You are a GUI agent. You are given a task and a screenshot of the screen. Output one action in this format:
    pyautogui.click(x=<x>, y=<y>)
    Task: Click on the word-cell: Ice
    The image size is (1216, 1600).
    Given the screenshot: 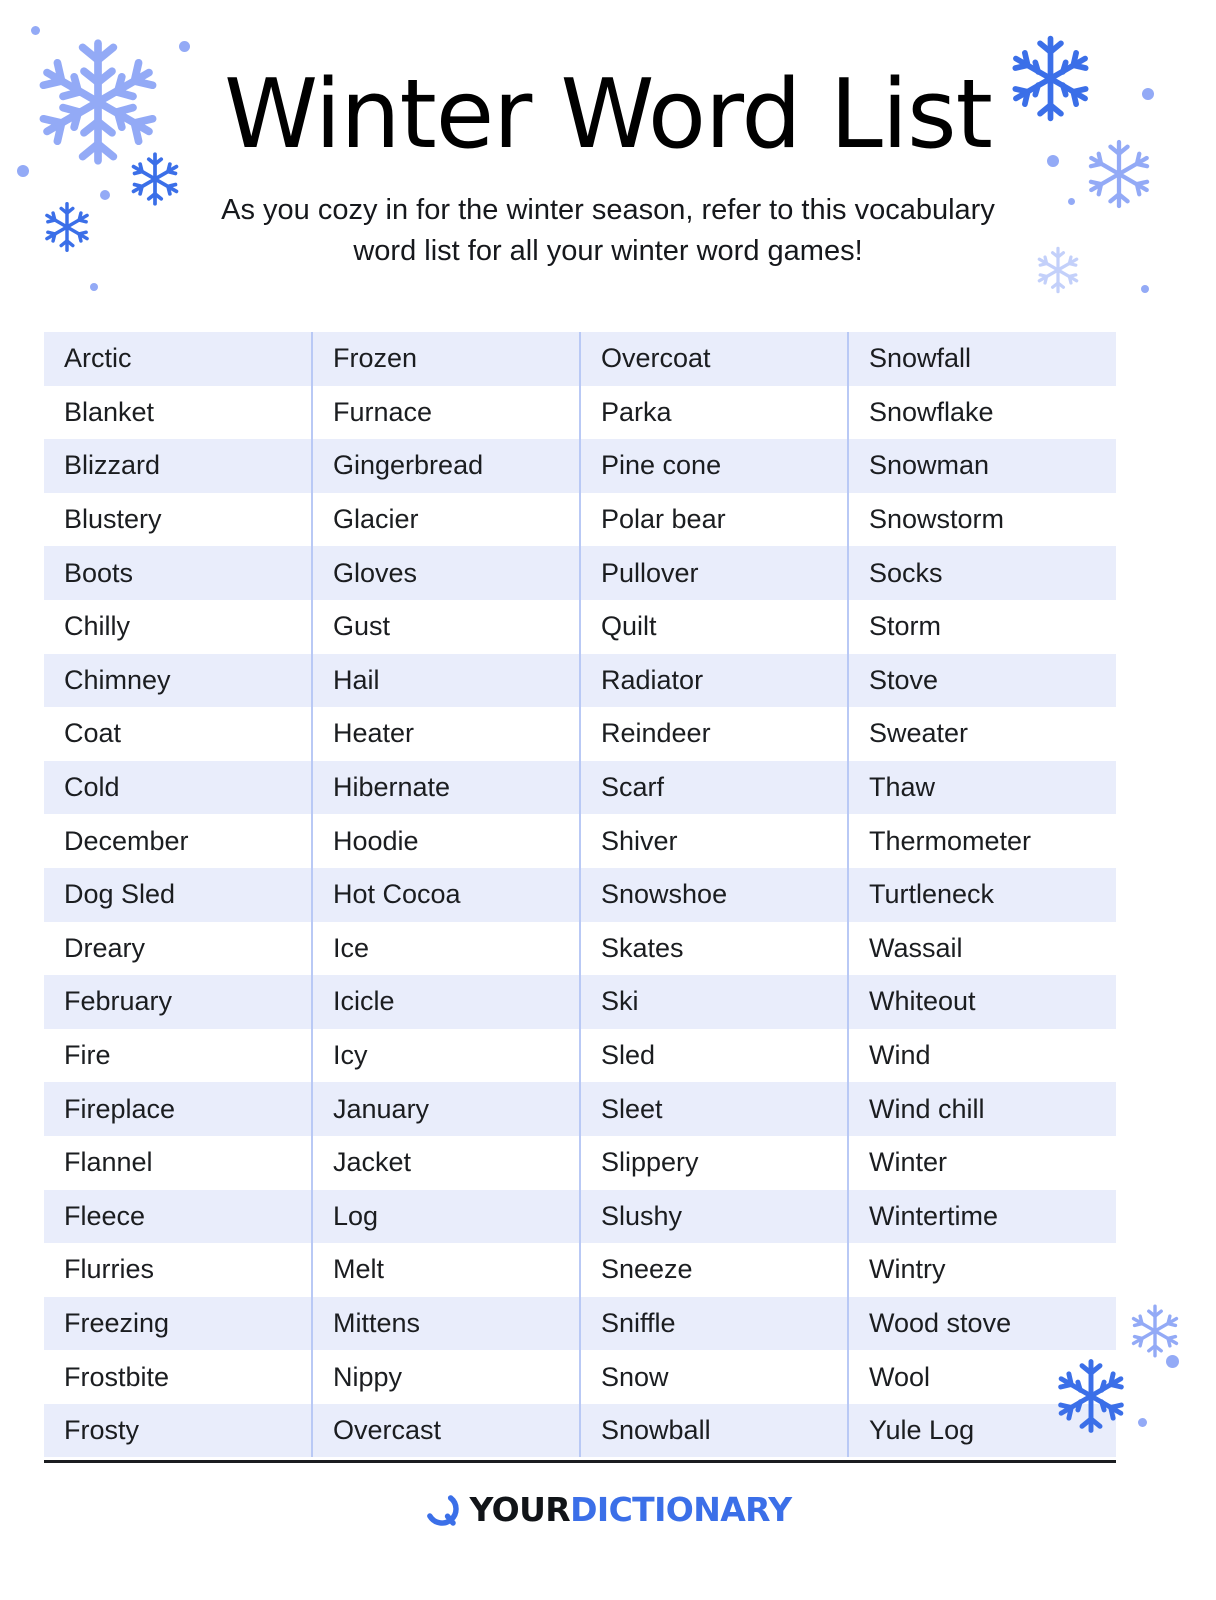 What is the action you would take?
    pyautogui.click(x=446, y=948)
    